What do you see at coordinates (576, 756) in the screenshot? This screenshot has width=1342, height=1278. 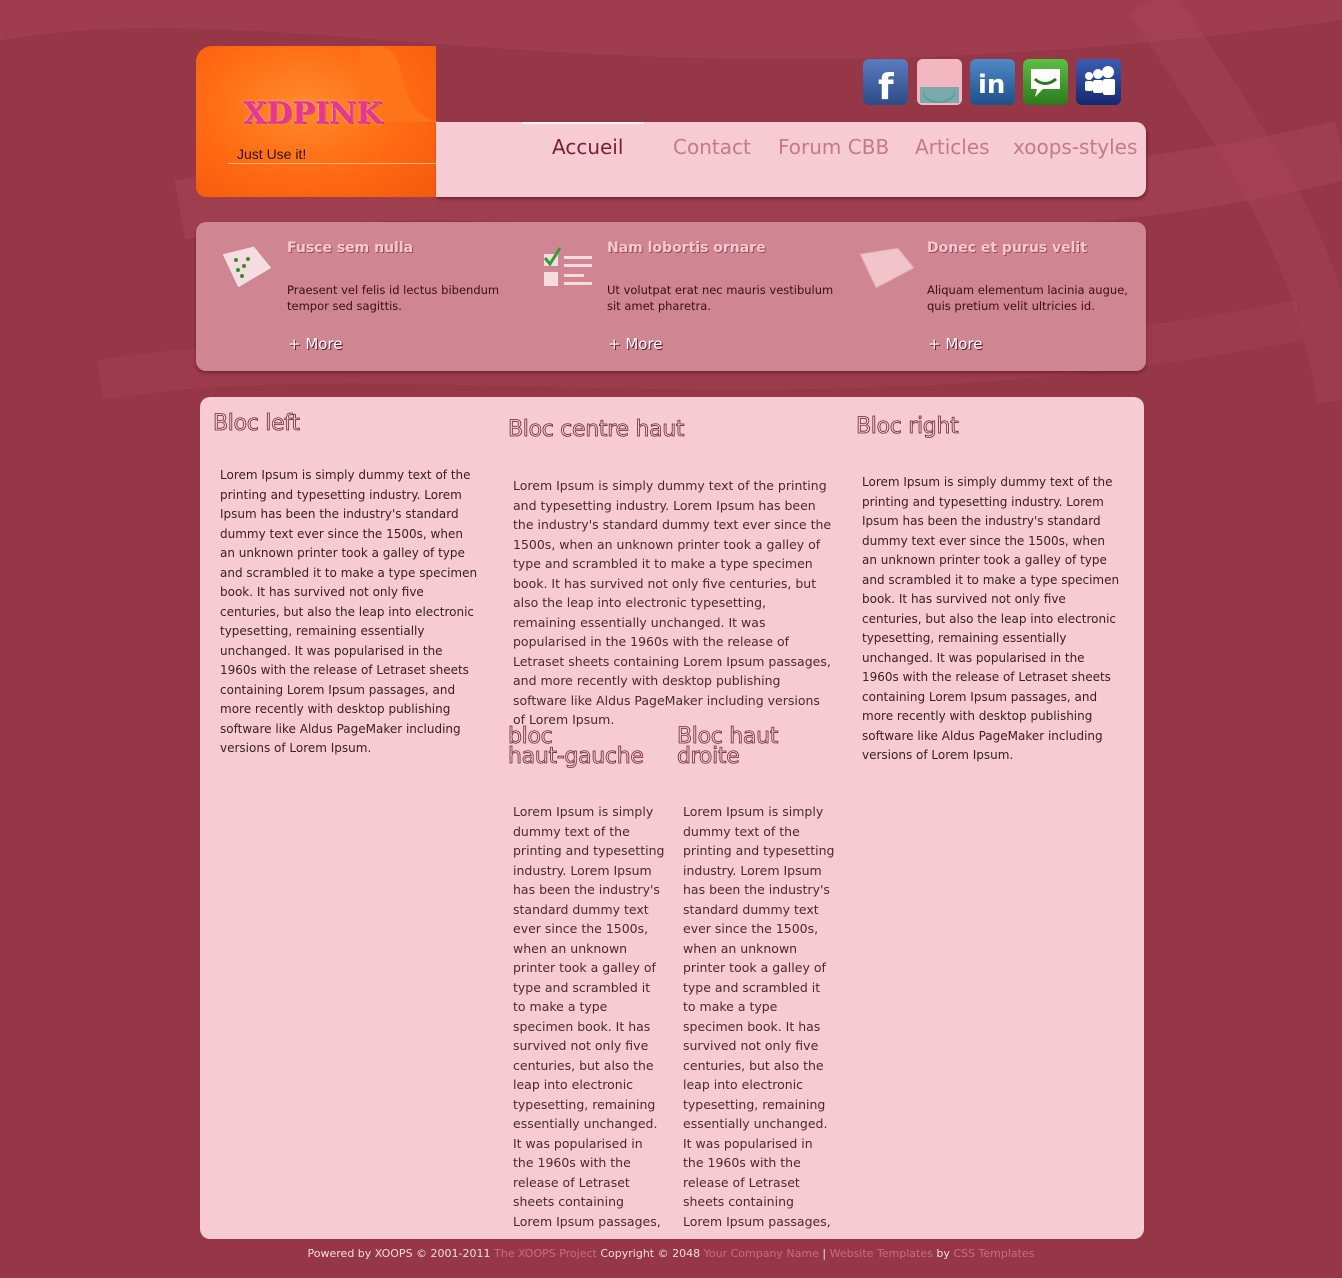 I see `bloc-haut-gauche-title-line2: haut-gauche` at bounding box center [576, 756].